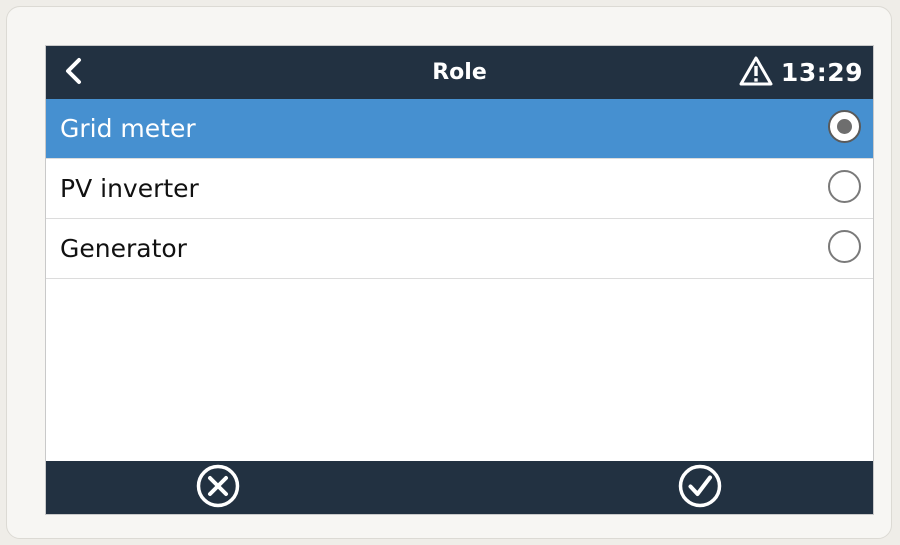 The height and width of the screenshot is (545, 900). What do you see at coordinates (129, 188) in the screenshot?
I see `list-item-label: PV inverter` at bounding box center [129, 188].